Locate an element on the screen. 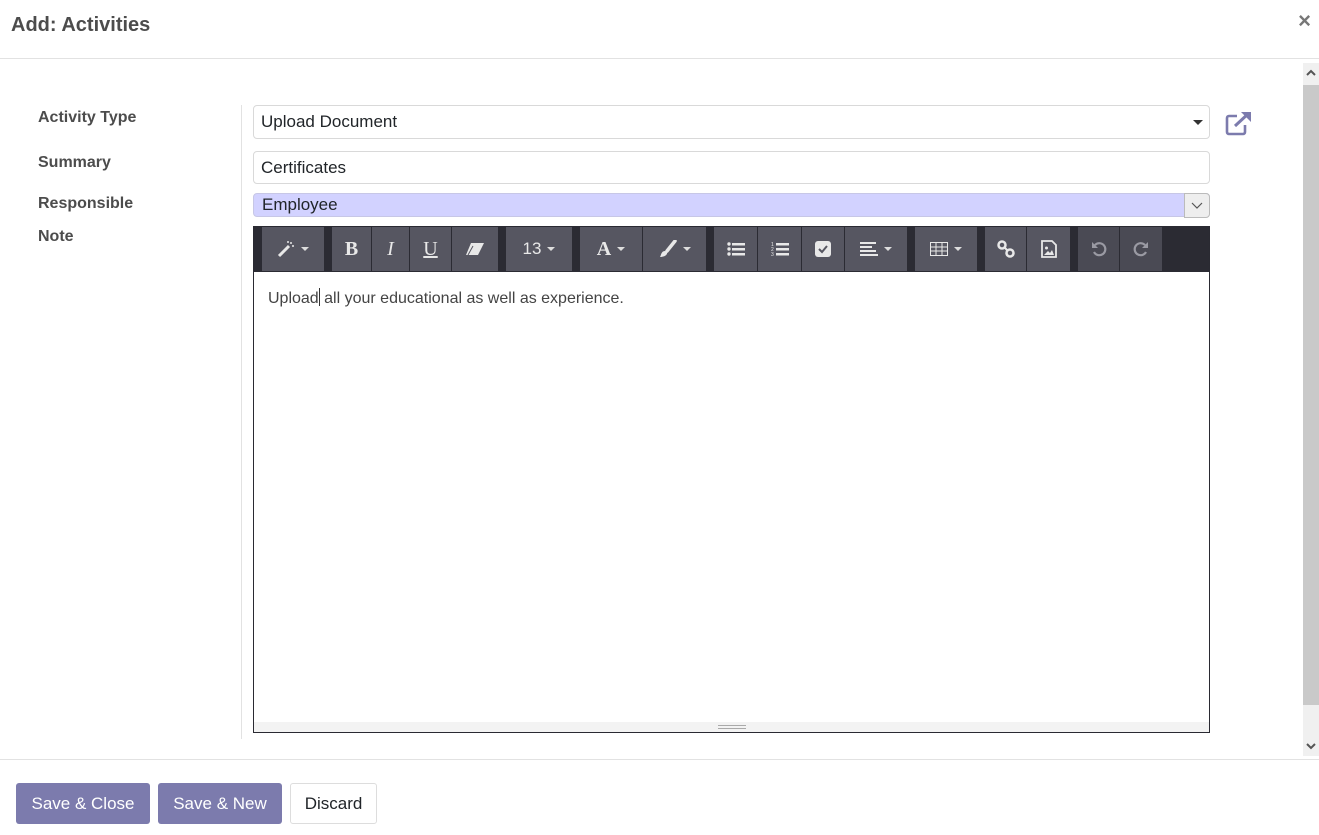 This screenshot has width=1319, height=835. numbered-list-button: 123 is located at coordinates (780, 249).